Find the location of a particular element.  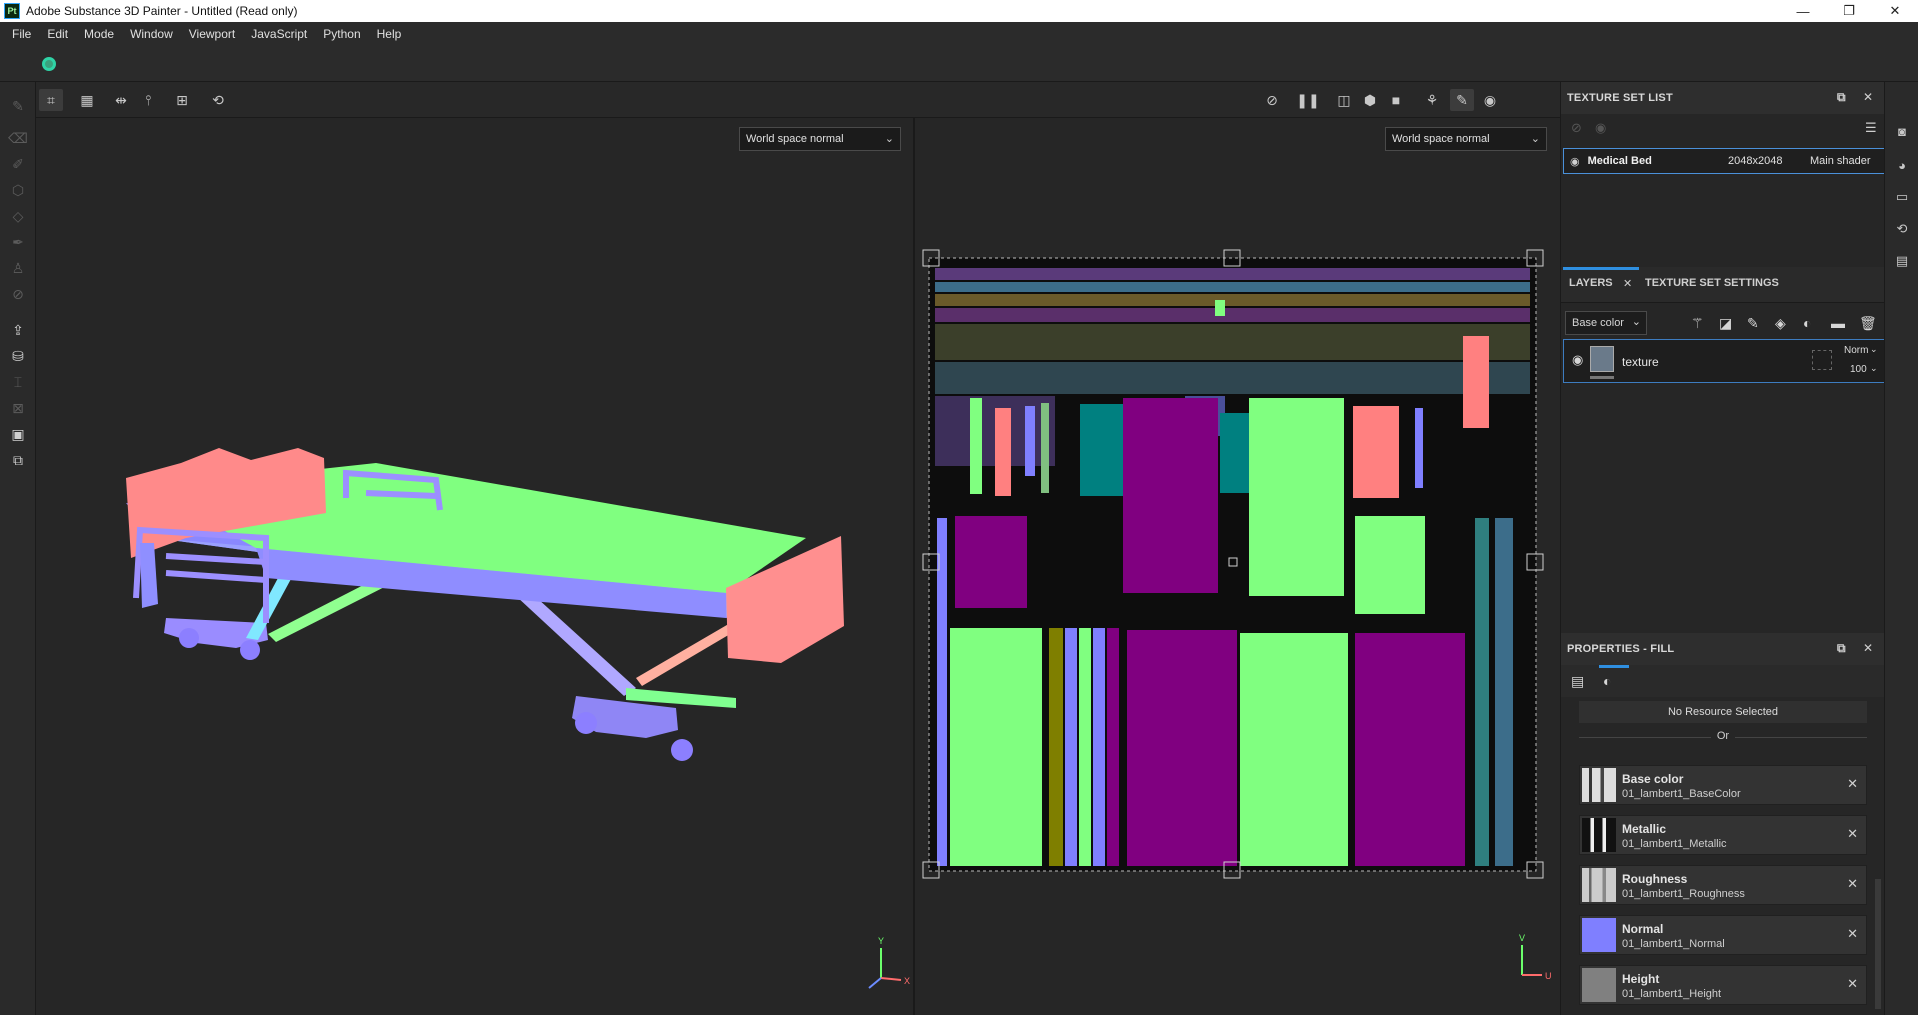

align-center-icon: ⫯ is located at coordinates (148, 100).